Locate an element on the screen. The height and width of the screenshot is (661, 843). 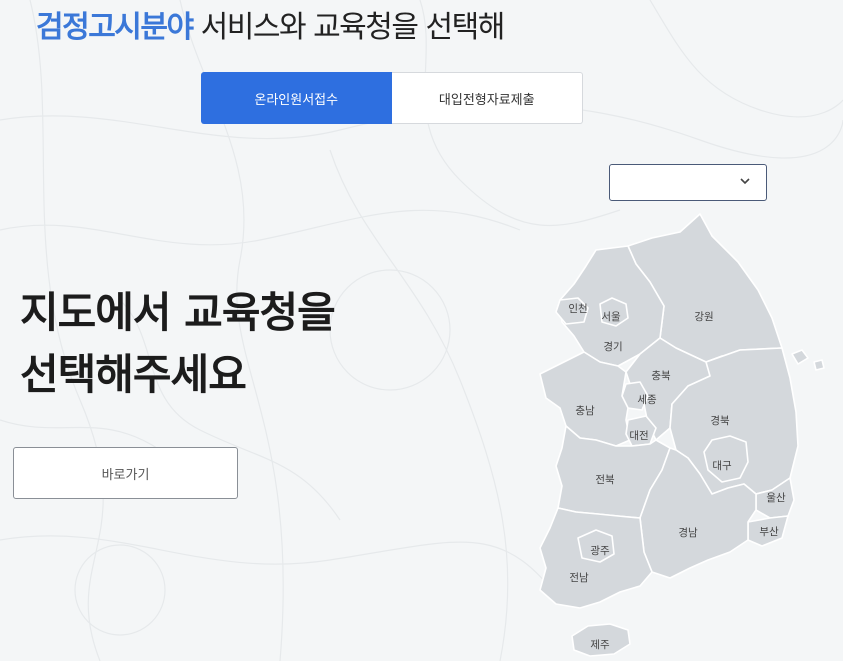
region-chungnam is located at coordinates (585, 399).